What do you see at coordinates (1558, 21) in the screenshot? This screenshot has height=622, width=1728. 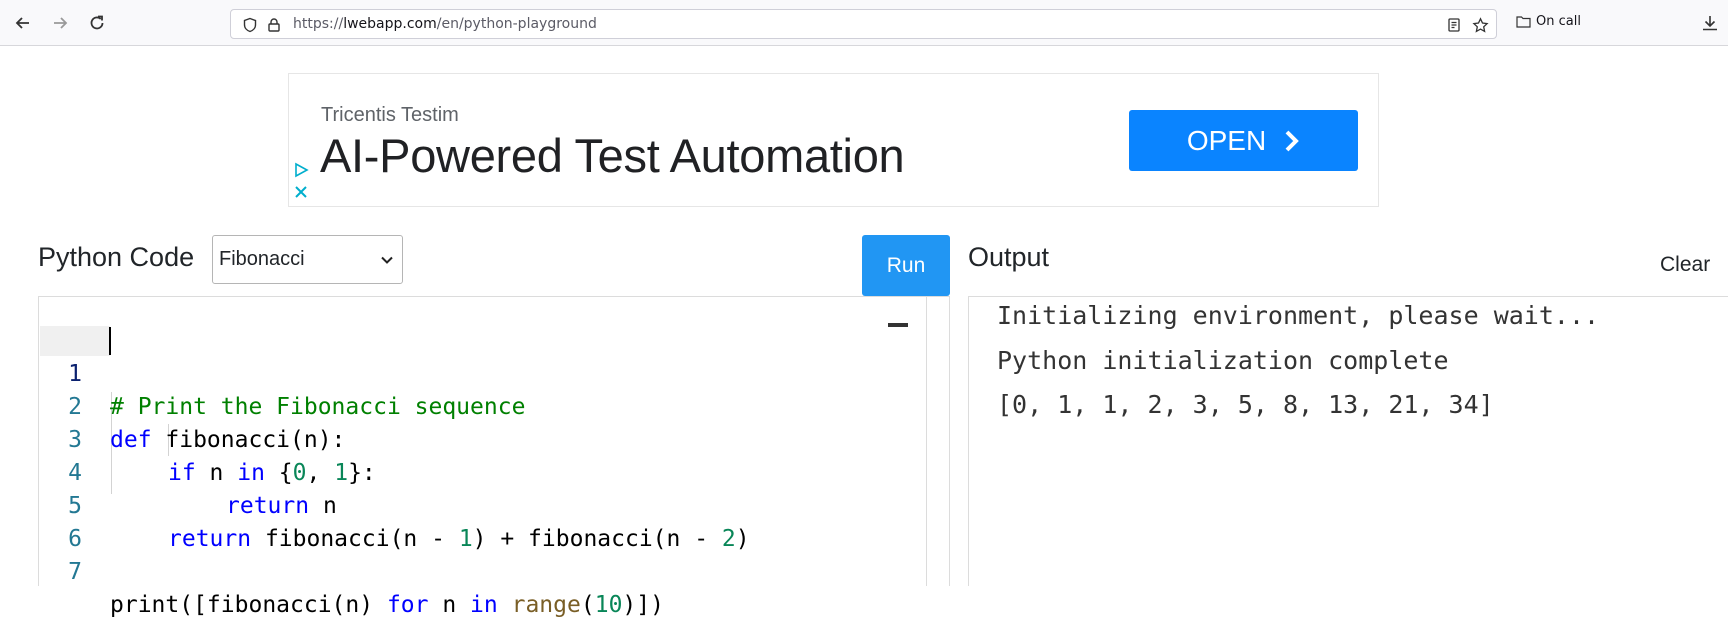 I see `bookmark-folder-label: On call` at bounding box center [1558, 21].